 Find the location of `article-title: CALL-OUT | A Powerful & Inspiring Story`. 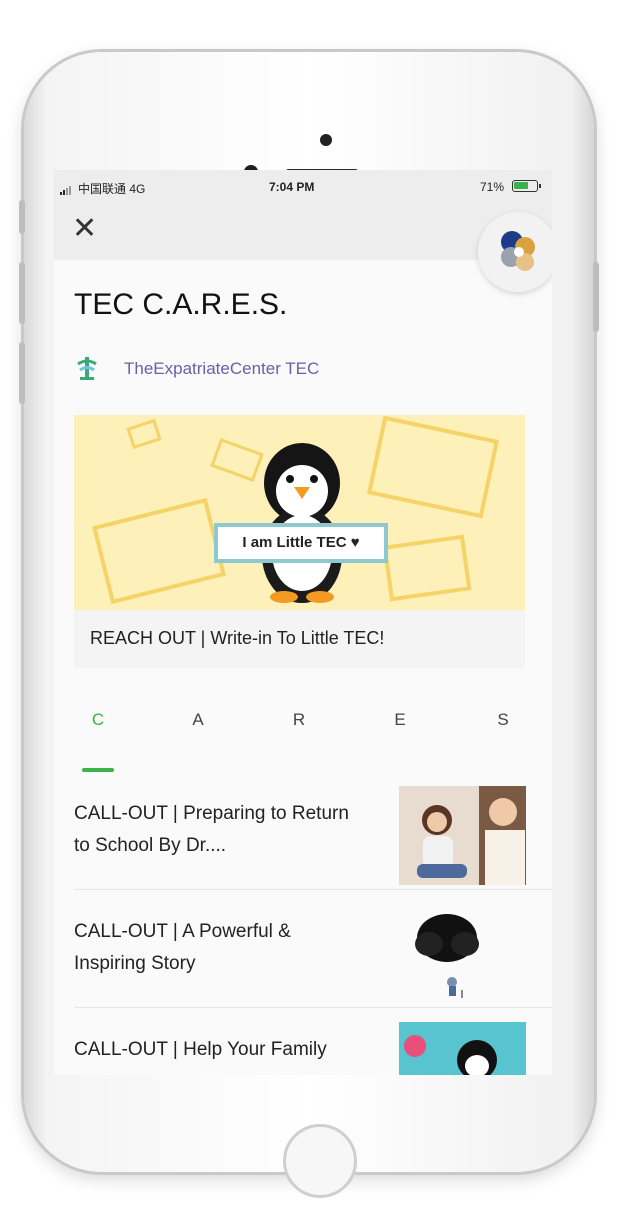

article-title: CALL-OUT | A Powerful & Inspiring Story is located at coordinates (182, 947).